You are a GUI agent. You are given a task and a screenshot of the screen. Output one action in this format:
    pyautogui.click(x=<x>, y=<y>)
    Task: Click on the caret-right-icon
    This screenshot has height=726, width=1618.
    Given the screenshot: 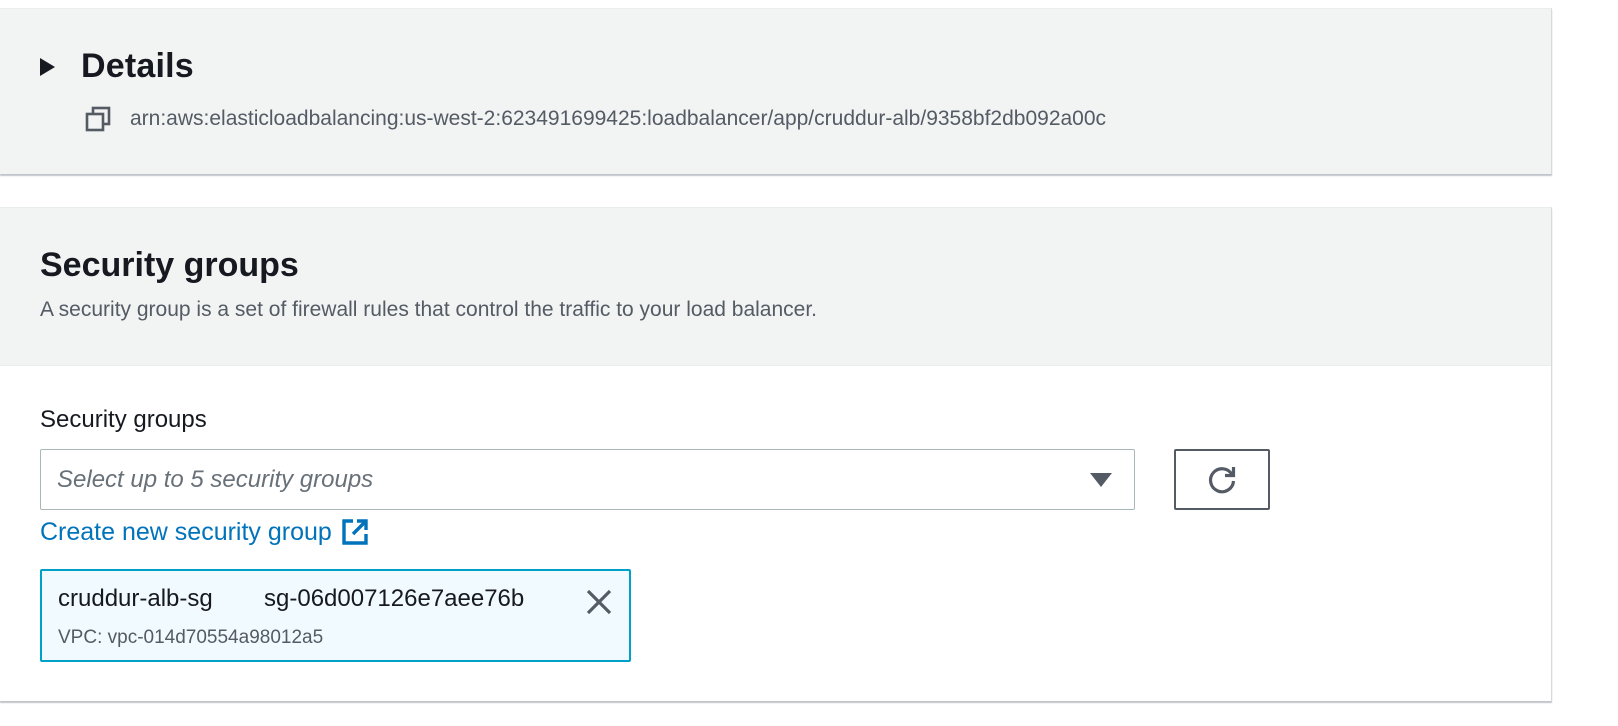 What is the action you would take?
    pyautogui.click(x=47, y=66)
    